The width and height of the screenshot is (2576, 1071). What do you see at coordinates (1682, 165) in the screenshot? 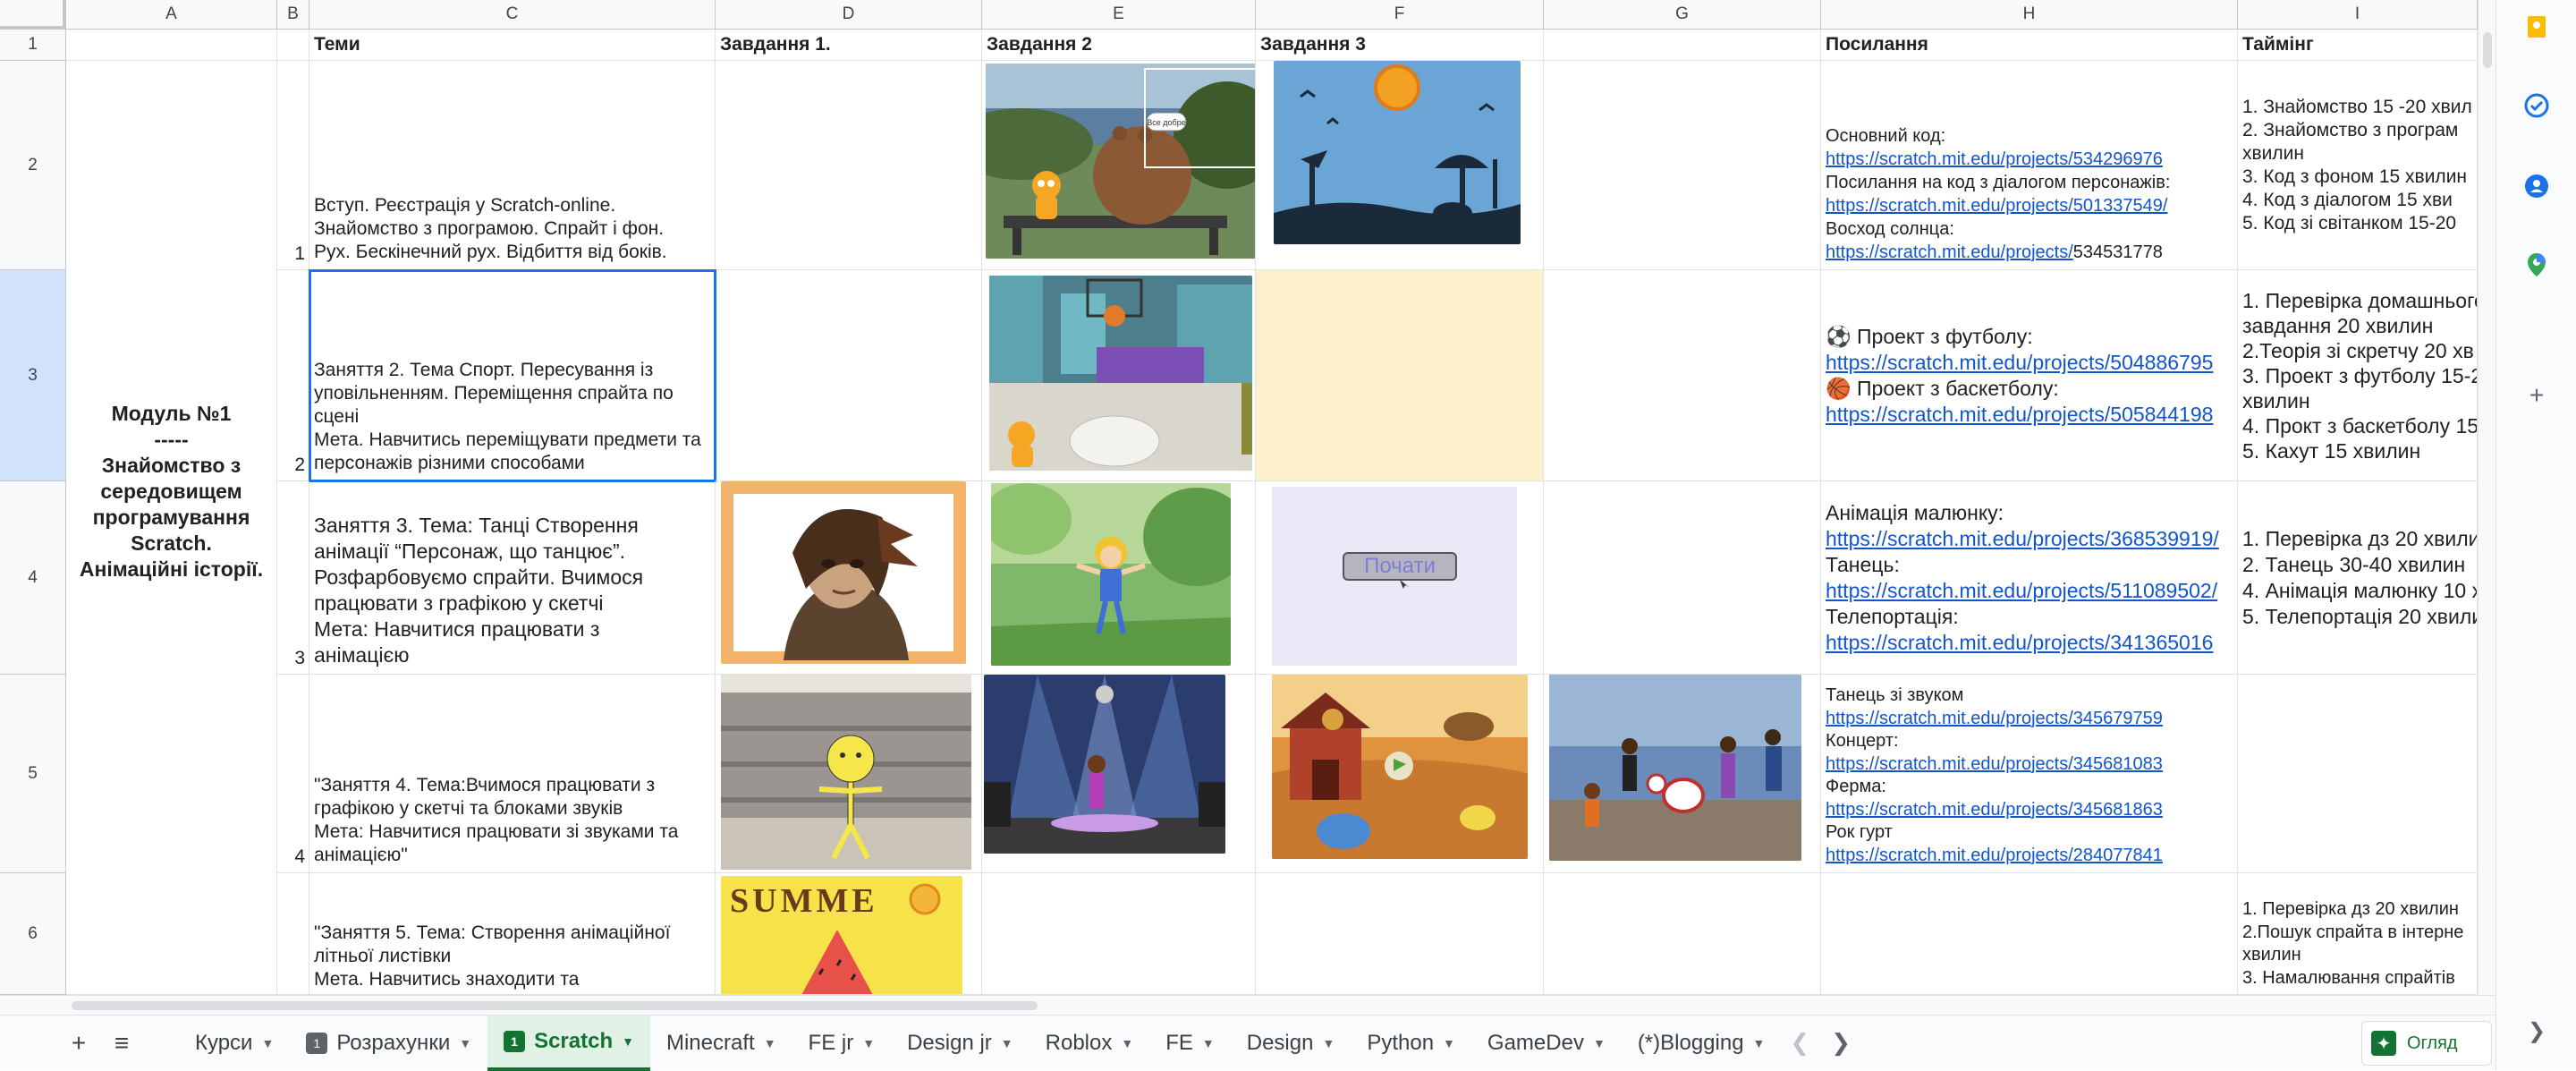
I see `cell-g2` at bounding box center [1682, 165].